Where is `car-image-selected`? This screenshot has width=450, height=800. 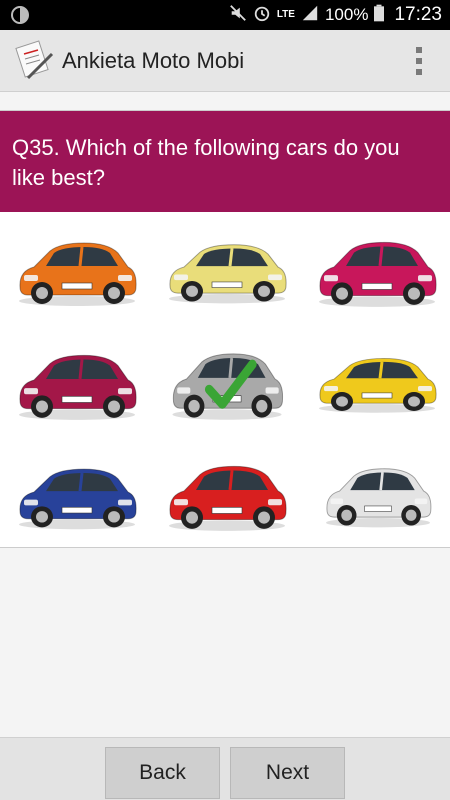
car-image-selected is located at coordinates (228, 386).